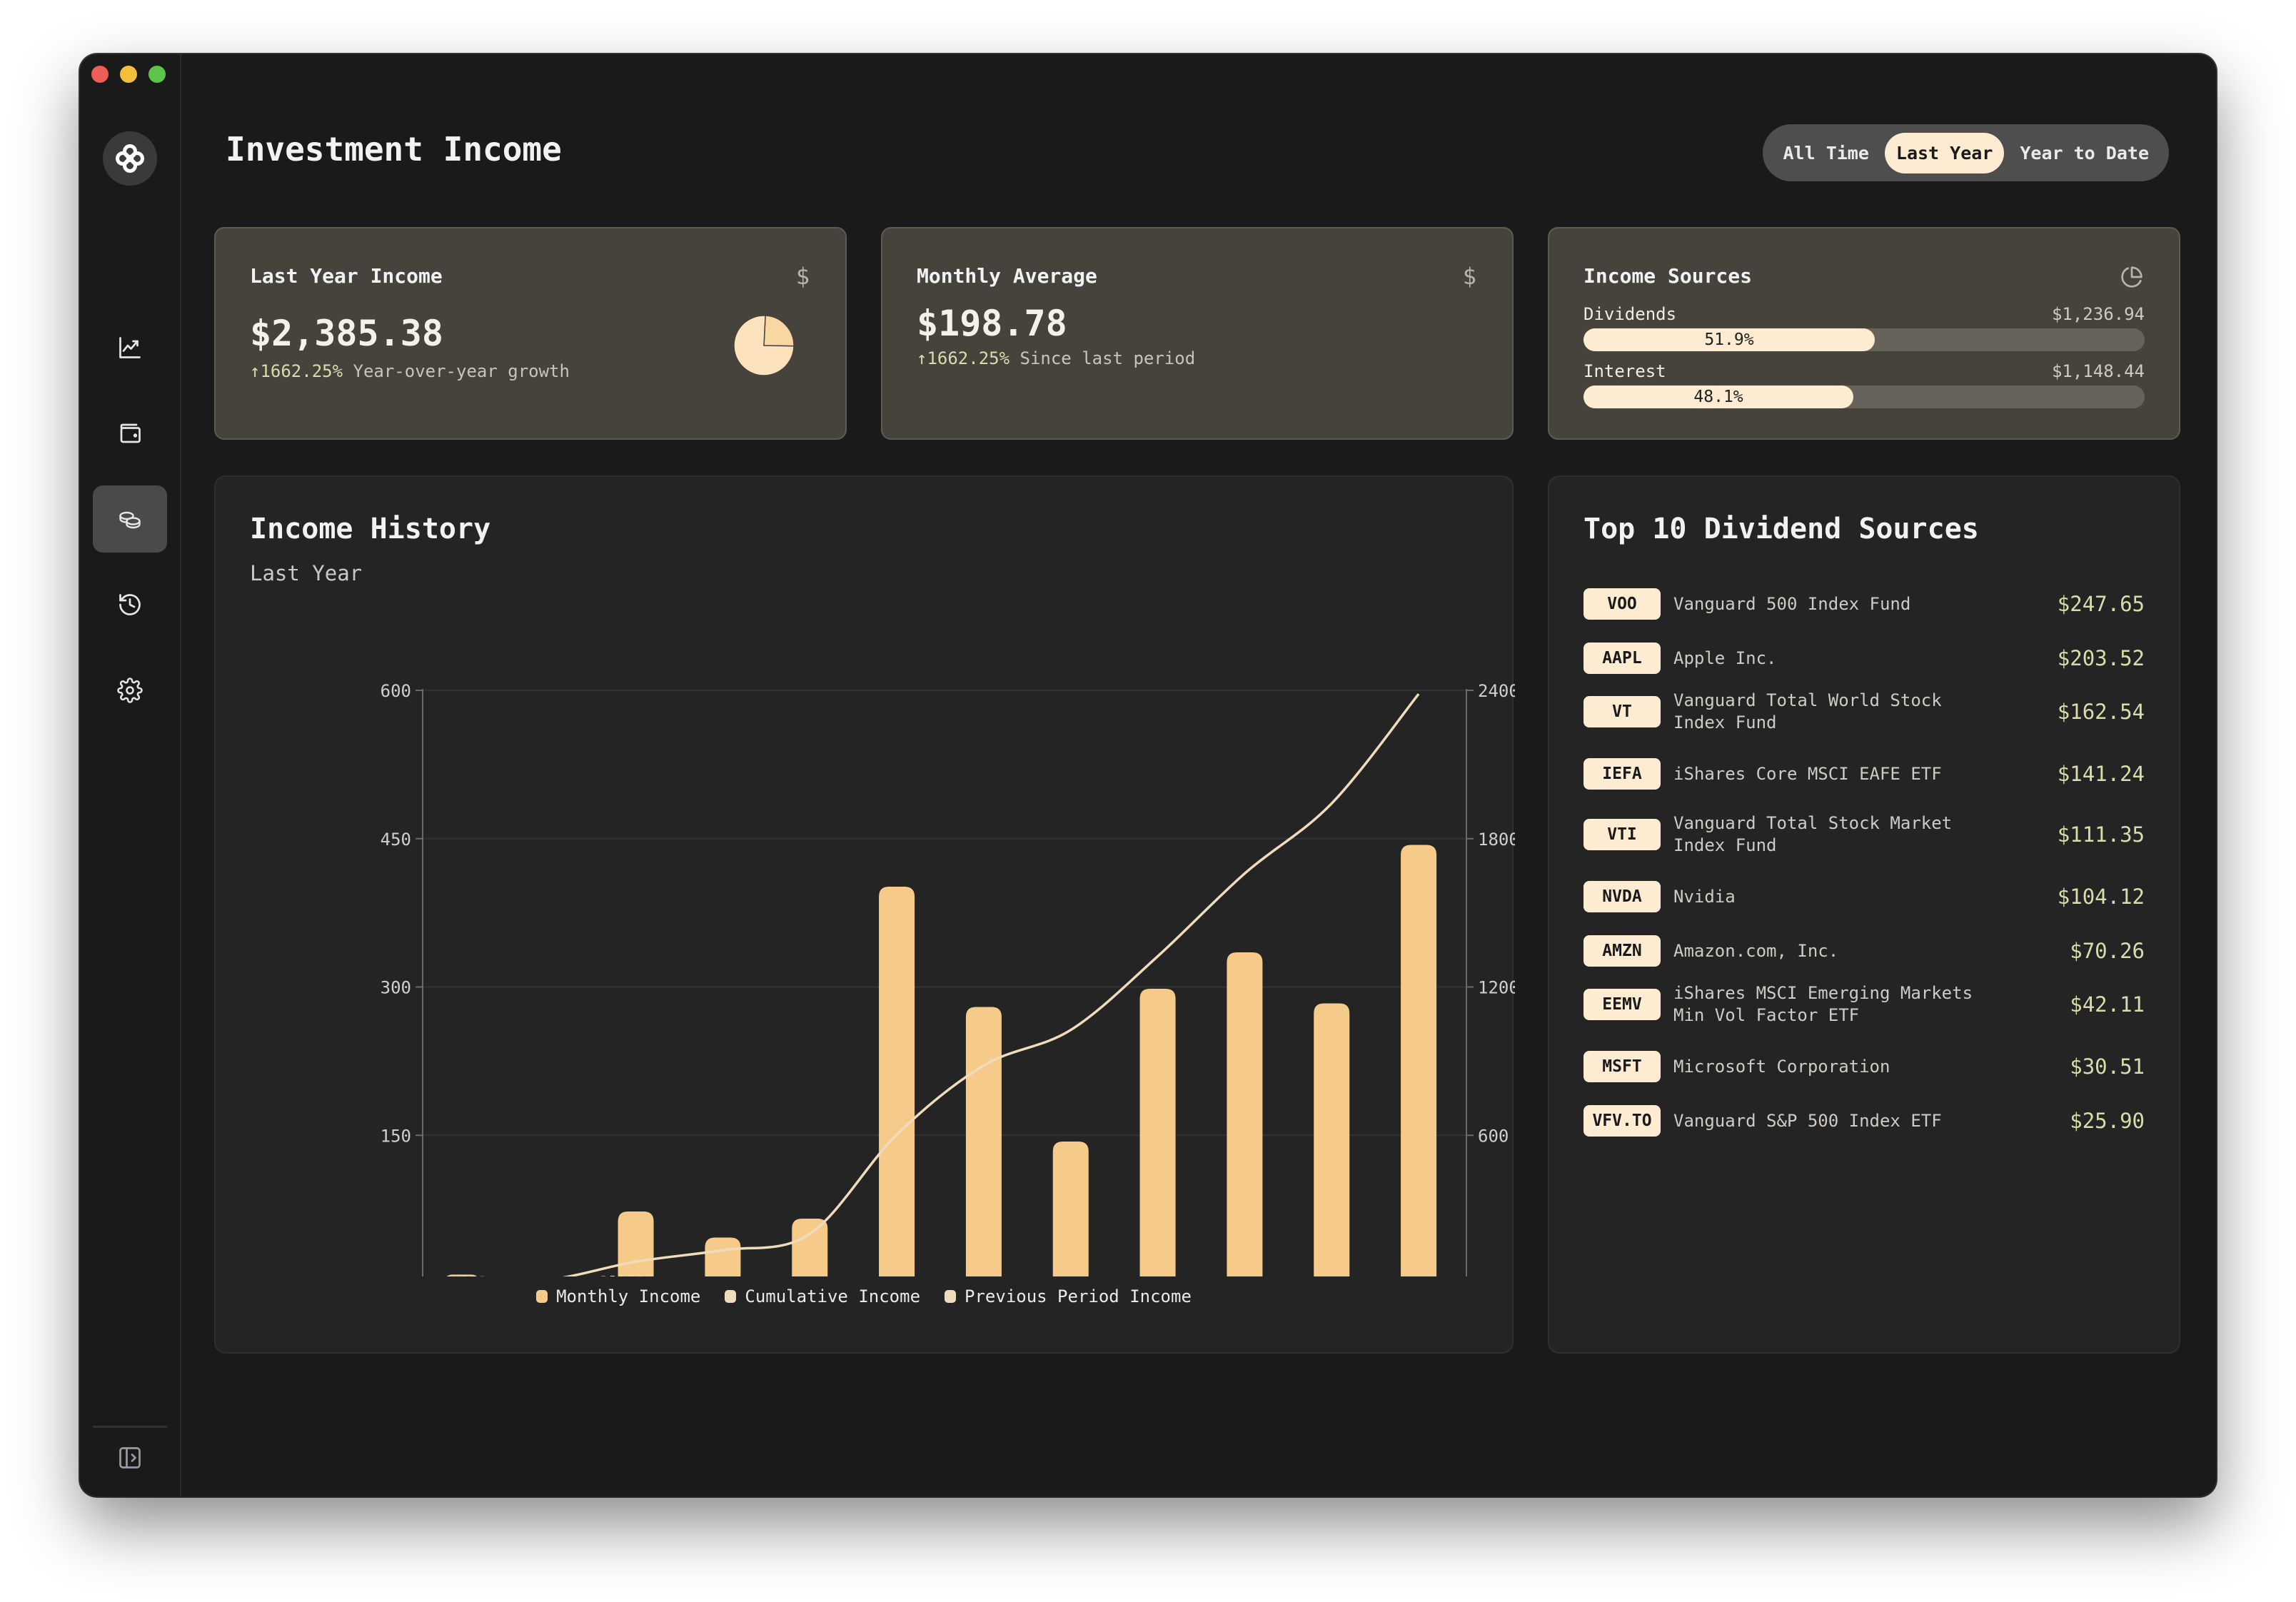  I want to click on dividend-amount: $247.65, so click(2101, 604).